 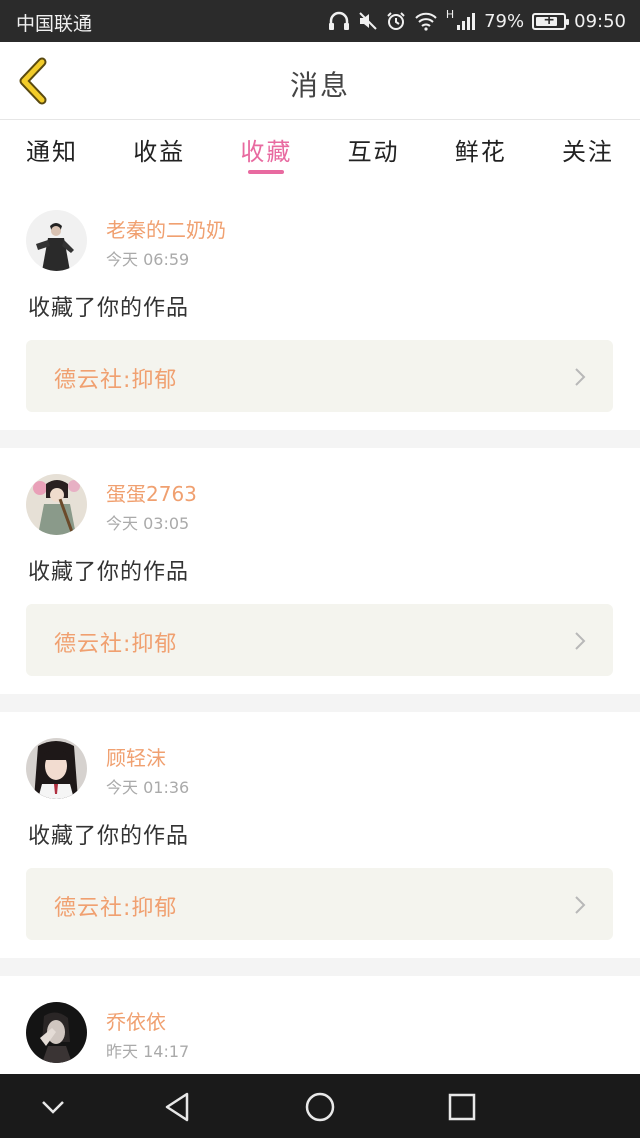 What do you see at coordinates (52, 152) in the screenshot?
I see `tab-notifications: 通知` at bounding box center [52, 152].